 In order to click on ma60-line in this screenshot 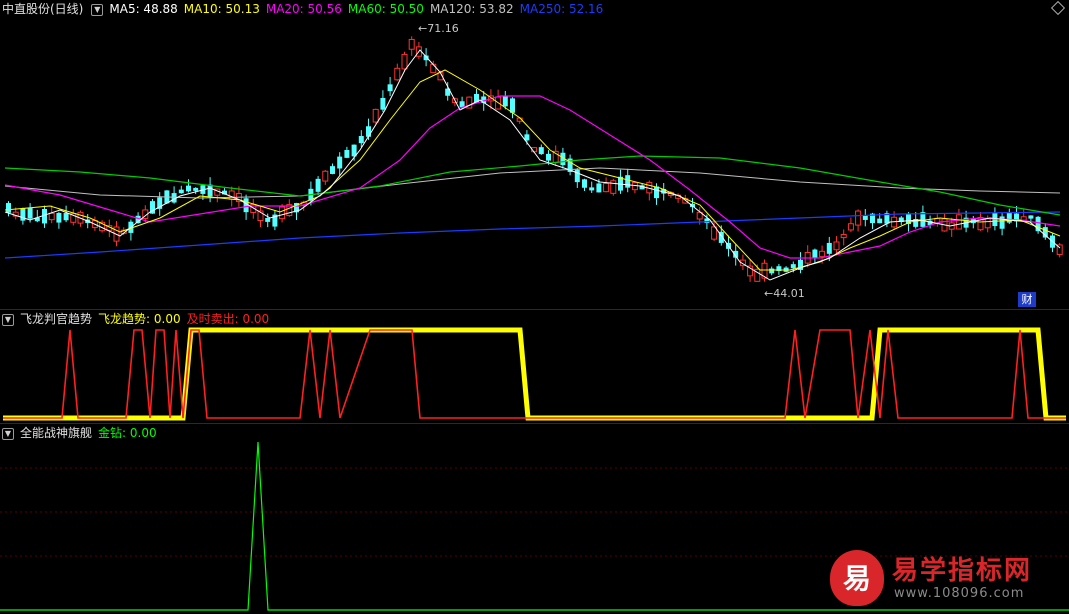, I will do `click(532, 185)`.